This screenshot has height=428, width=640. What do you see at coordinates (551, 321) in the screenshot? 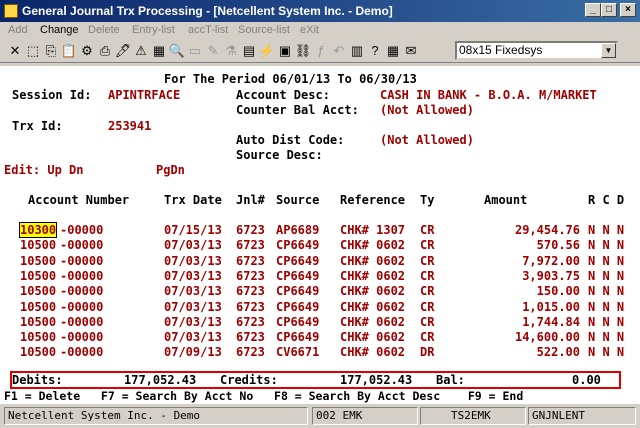
I see `row-amount: 1,744.84` at bounding box center [551, 321].